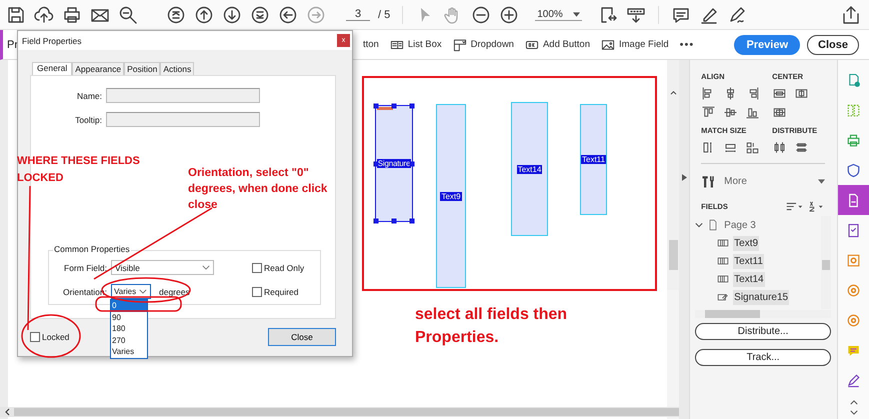  What do you see at coordinates (558, 14) in the screenshot?
I see `zoom-dropdown: 100%` at bounding box center [558, 14].